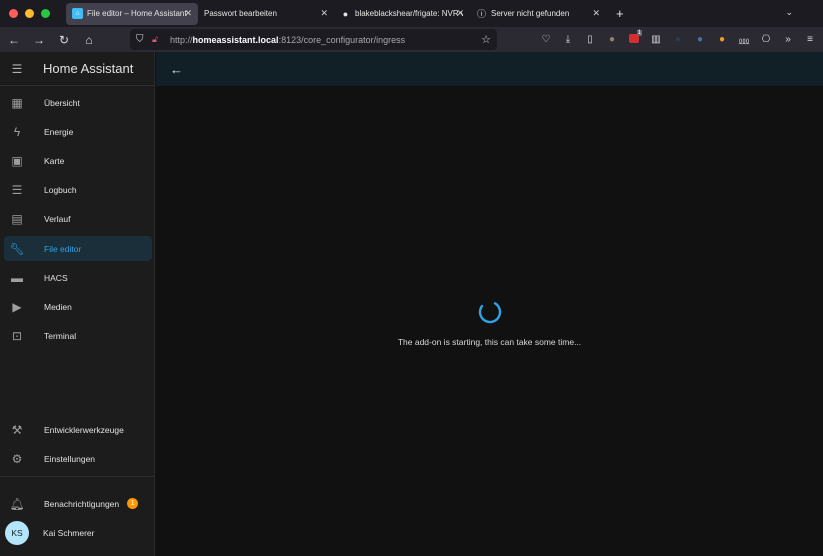  Describe the element at coordinates (342, 39) in the screenshot. I see `url-path: :8123/core_configurator/ingress` at that location.